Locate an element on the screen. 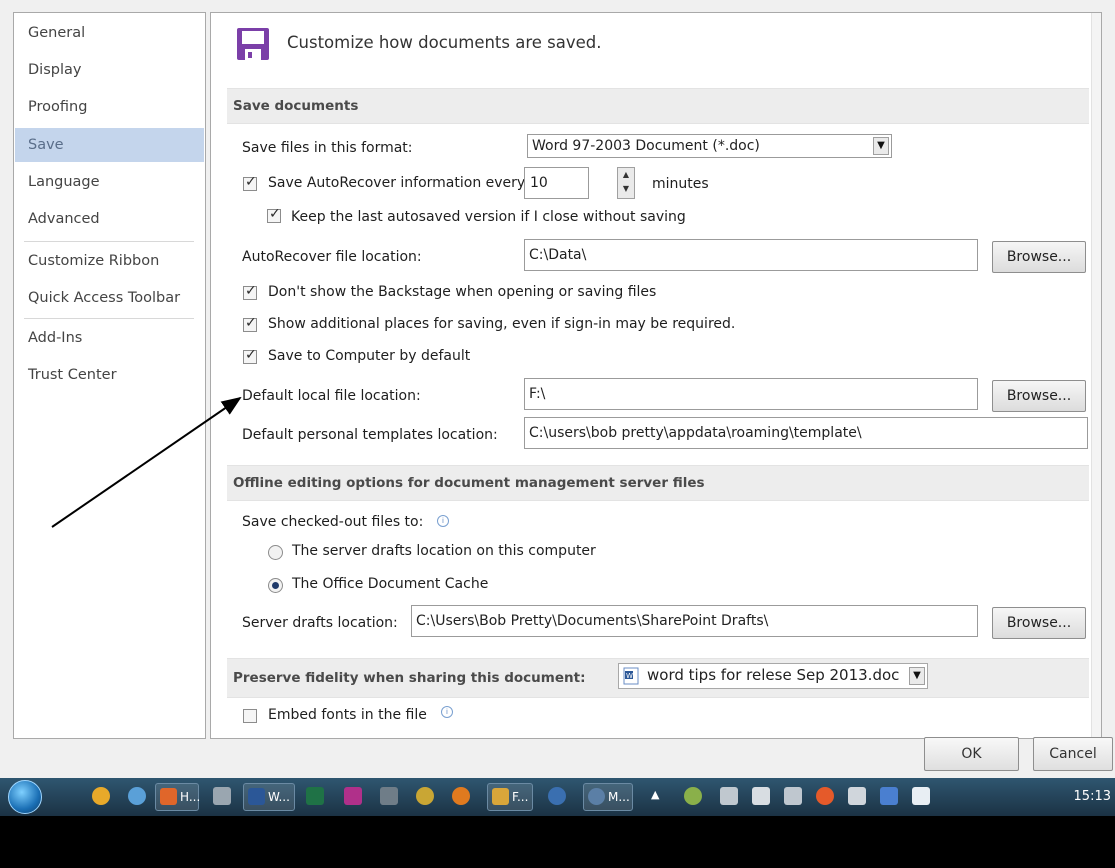 The width and height of the screenshot is (1115, 868). firefox-icon is located at coordinates (168, 796).